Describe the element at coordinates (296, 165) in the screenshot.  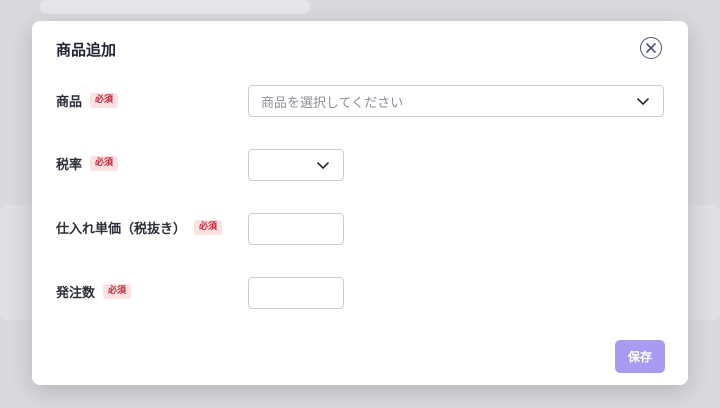
I see `tax-rate-select` at that location.